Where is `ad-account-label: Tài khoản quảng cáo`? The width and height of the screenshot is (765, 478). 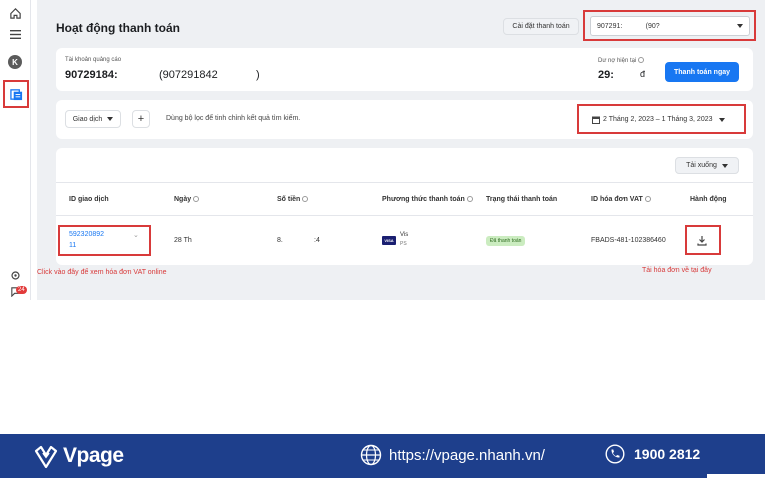 ad-account-label: Tài khoản quảng cáo is located at coordinates (93, 60).